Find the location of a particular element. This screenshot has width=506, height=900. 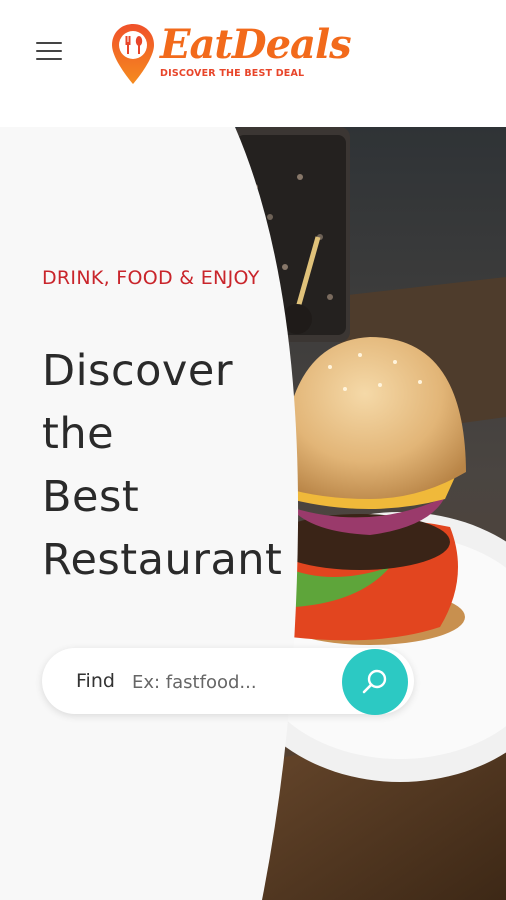

search-label: Find is located at coordinates (95, 681).